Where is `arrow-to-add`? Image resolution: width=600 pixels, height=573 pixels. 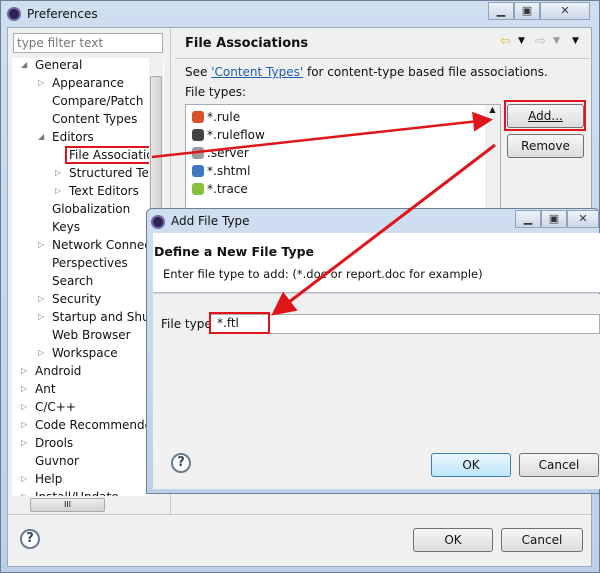
arrow-to-add is located at coordinates (322, 135).